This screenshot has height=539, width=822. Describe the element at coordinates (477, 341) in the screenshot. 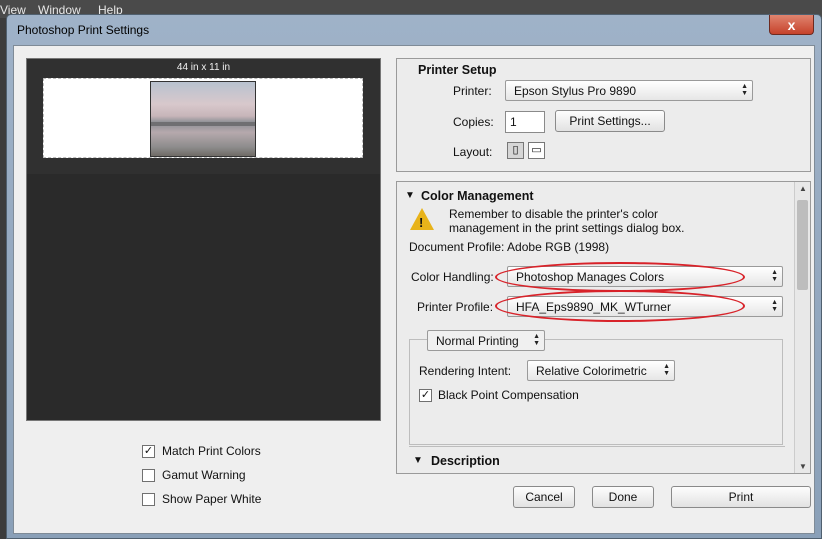

I see `printing-mode-value: Normal Printing` at that location.